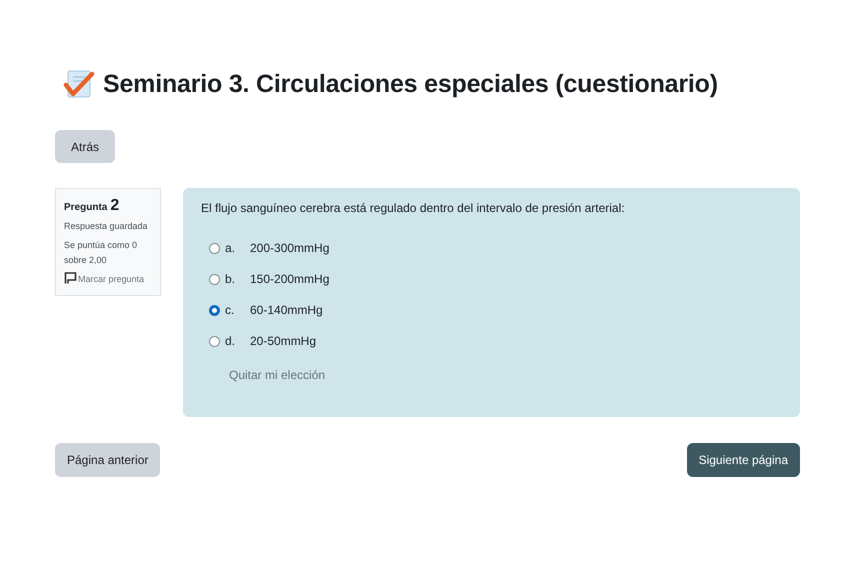 The width and height of the screenshot is (848, 565). I want to click on clear-choice-link: Quitar mi elección, so click(505, 375).